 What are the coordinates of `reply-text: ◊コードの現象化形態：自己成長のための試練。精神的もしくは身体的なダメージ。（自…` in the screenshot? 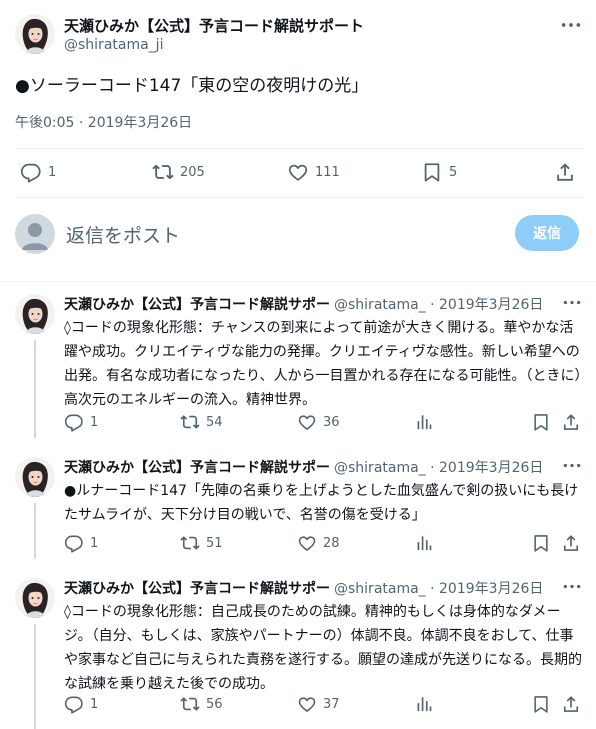 It's located at (323, 648).